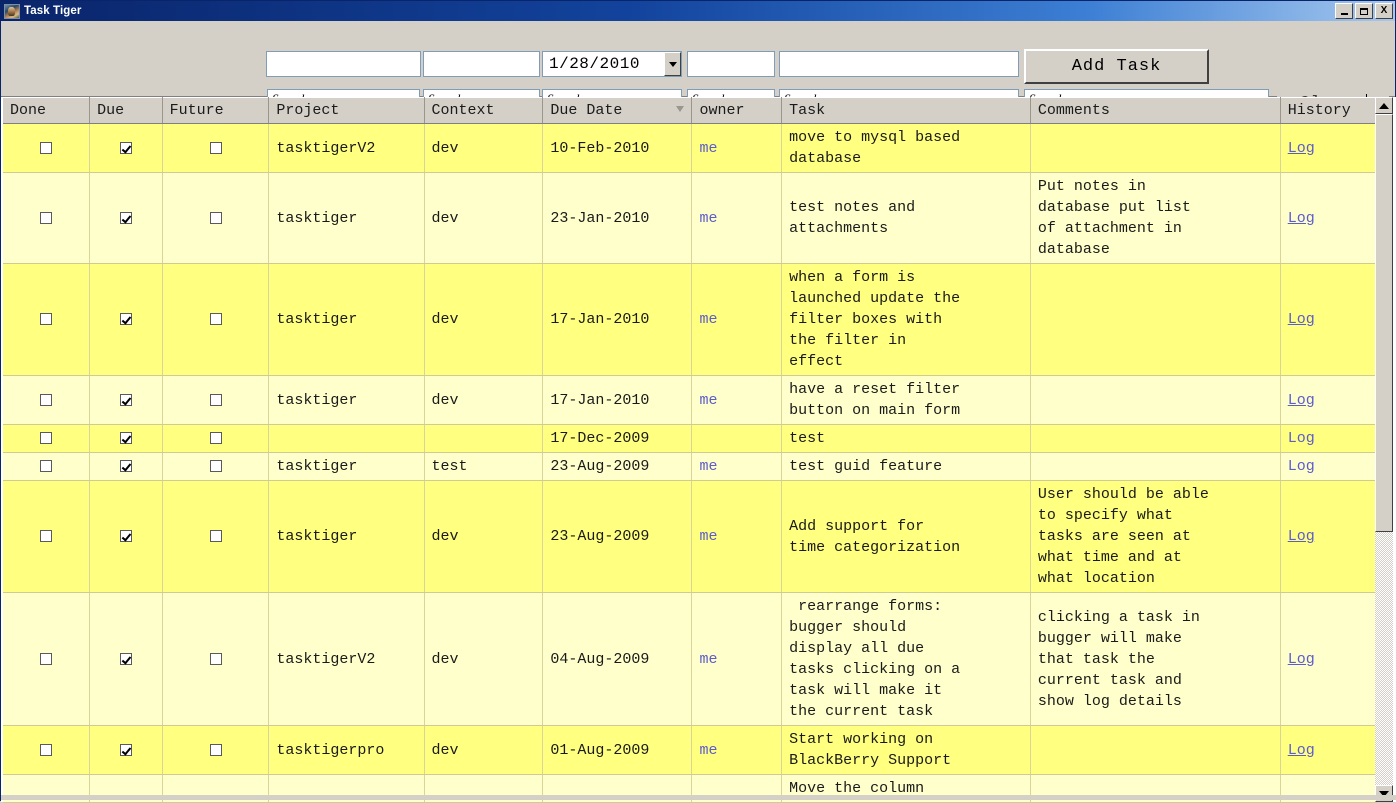 The width and height of the screenshot is (1396, 803). I want to click on column-header-history: History, so click(1328, 110).